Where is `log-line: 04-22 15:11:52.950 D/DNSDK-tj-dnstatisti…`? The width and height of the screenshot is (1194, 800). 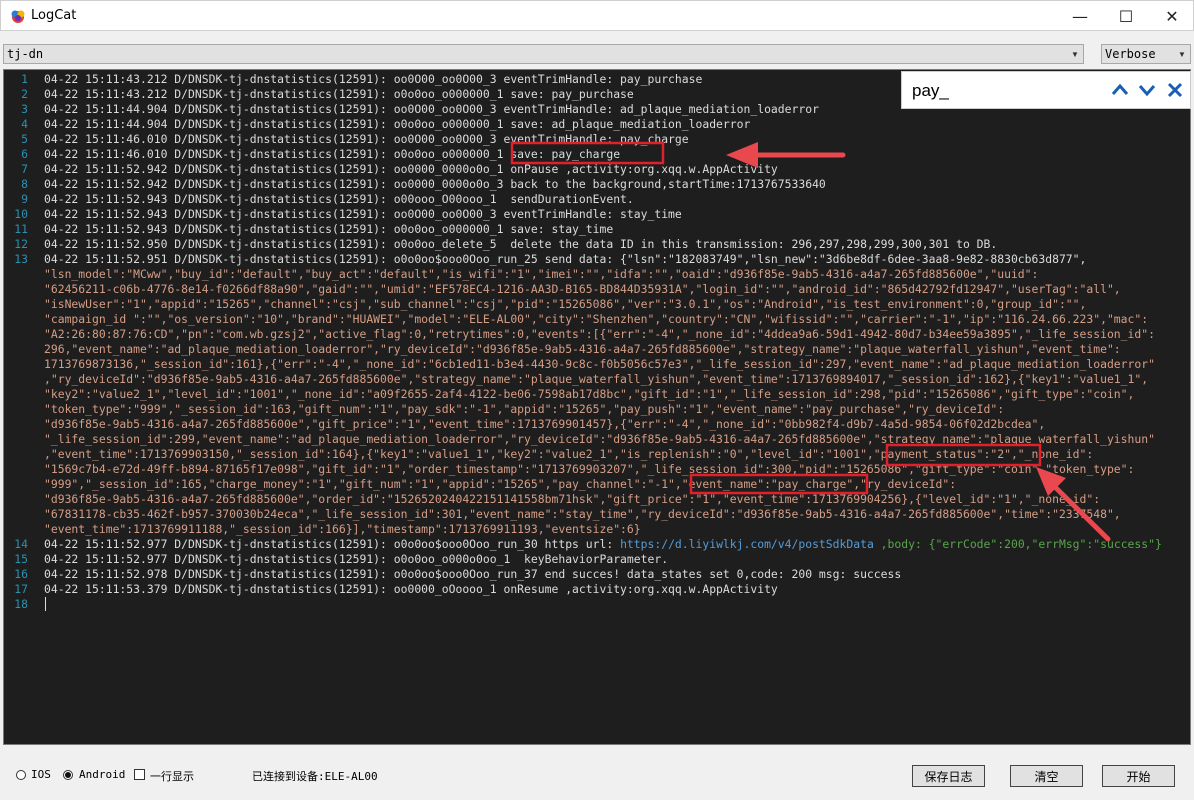
log-line: 04-22 15:11:52.950 D/DNSDK-tj-dnstatisti… is located at coordinates (521, 244).